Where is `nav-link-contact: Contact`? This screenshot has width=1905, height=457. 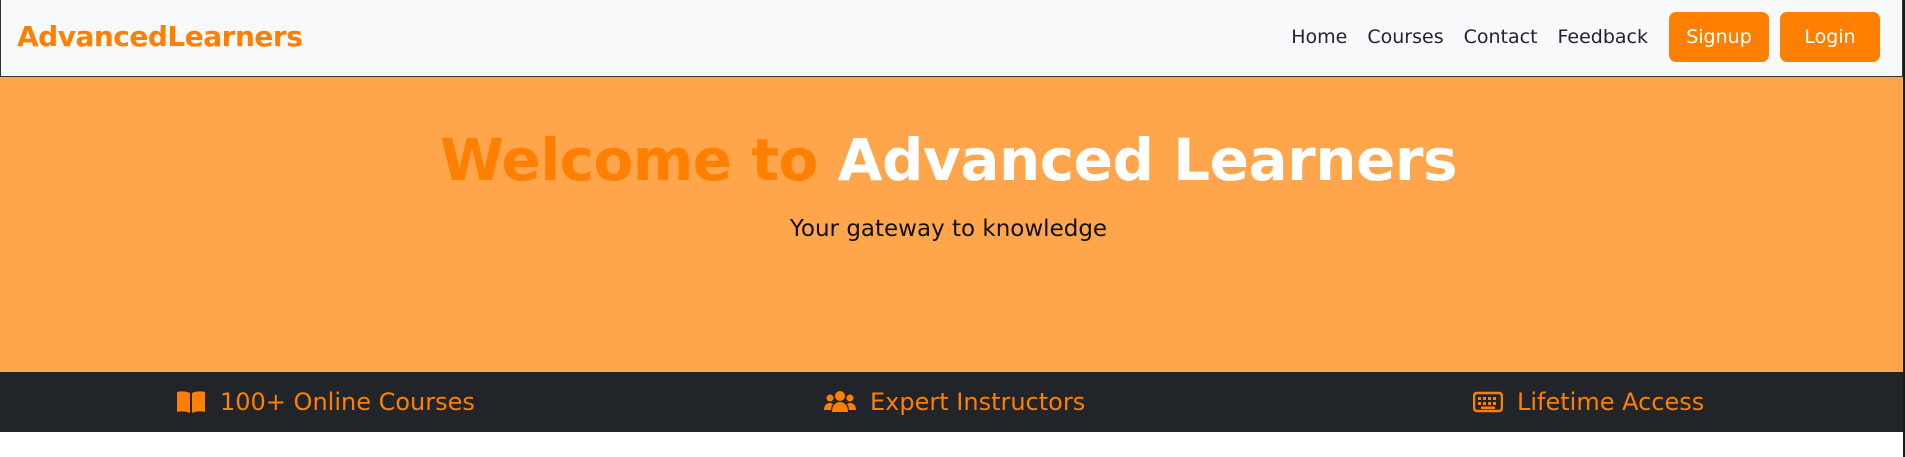 nav-link-contact: Contact is located at coordinates (1501, 37).